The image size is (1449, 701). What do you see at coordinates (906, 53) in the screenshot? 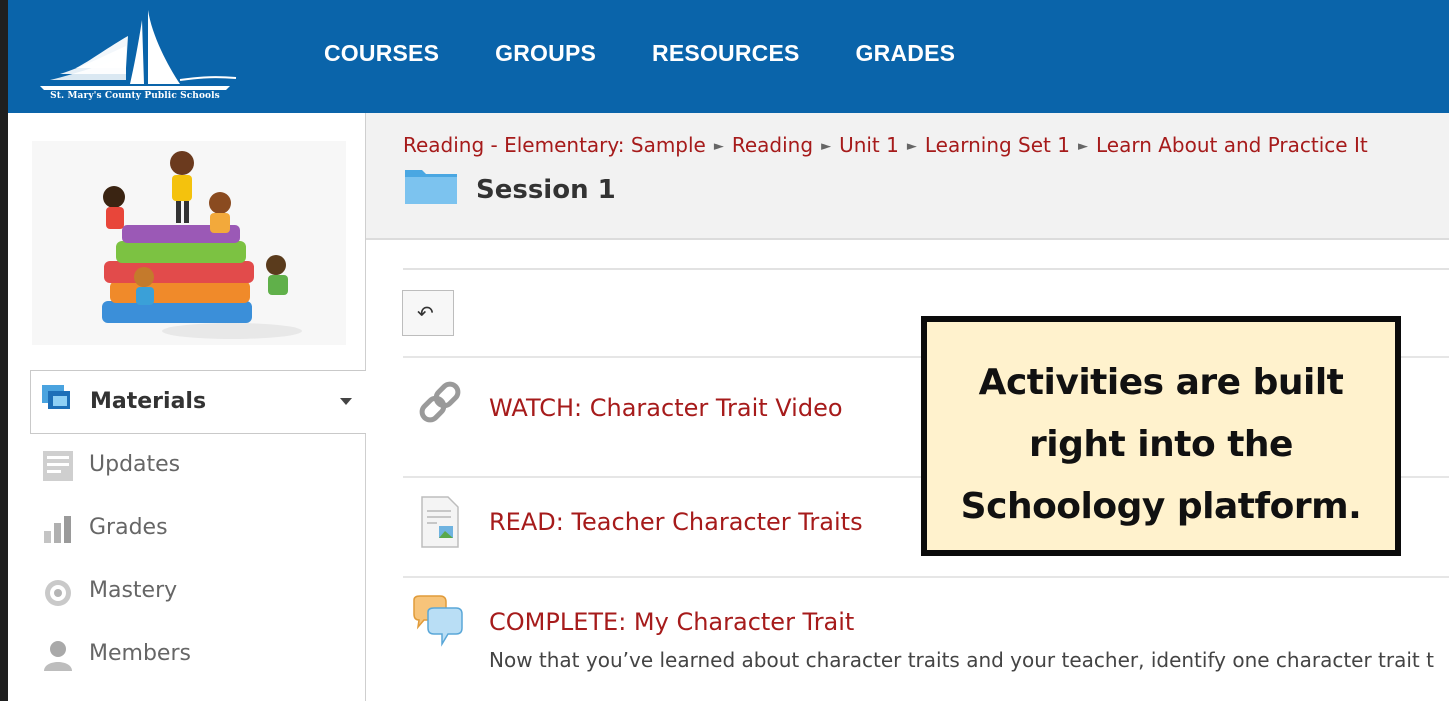
I see `nav-grades: GRADES` at bounding box center [906, 53].